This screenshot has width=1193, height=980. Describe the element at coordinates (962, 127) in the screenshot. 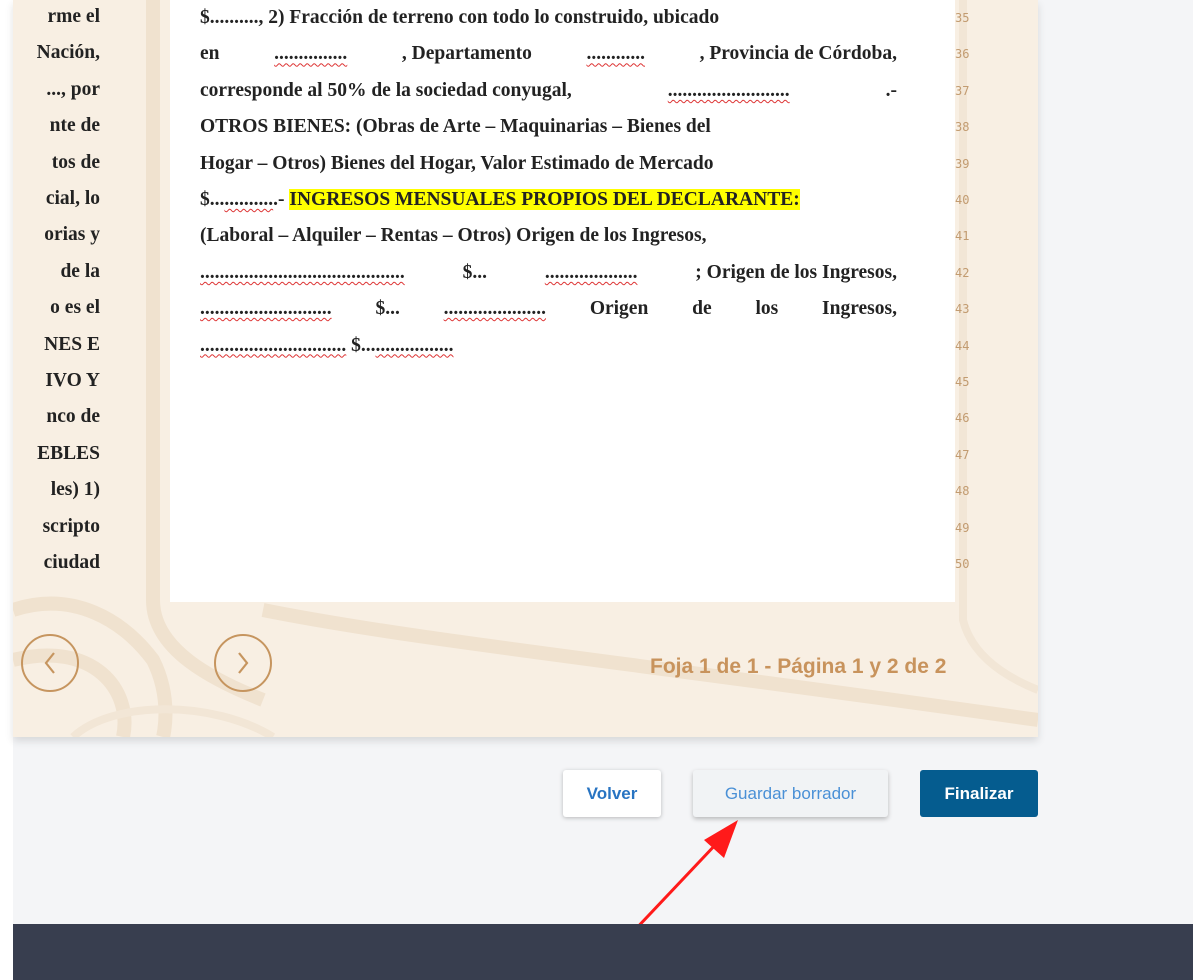

I see `line-number: 38` at that location.